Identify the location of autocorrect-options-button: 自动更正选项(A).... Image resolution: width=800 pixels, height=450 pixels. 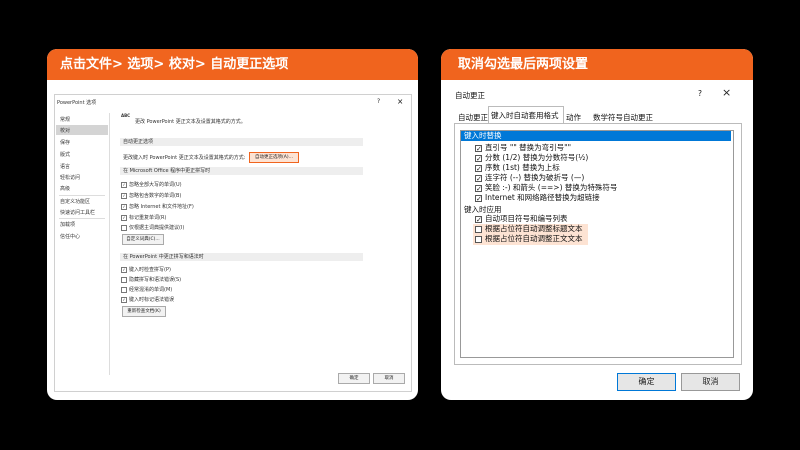
(274, 157).